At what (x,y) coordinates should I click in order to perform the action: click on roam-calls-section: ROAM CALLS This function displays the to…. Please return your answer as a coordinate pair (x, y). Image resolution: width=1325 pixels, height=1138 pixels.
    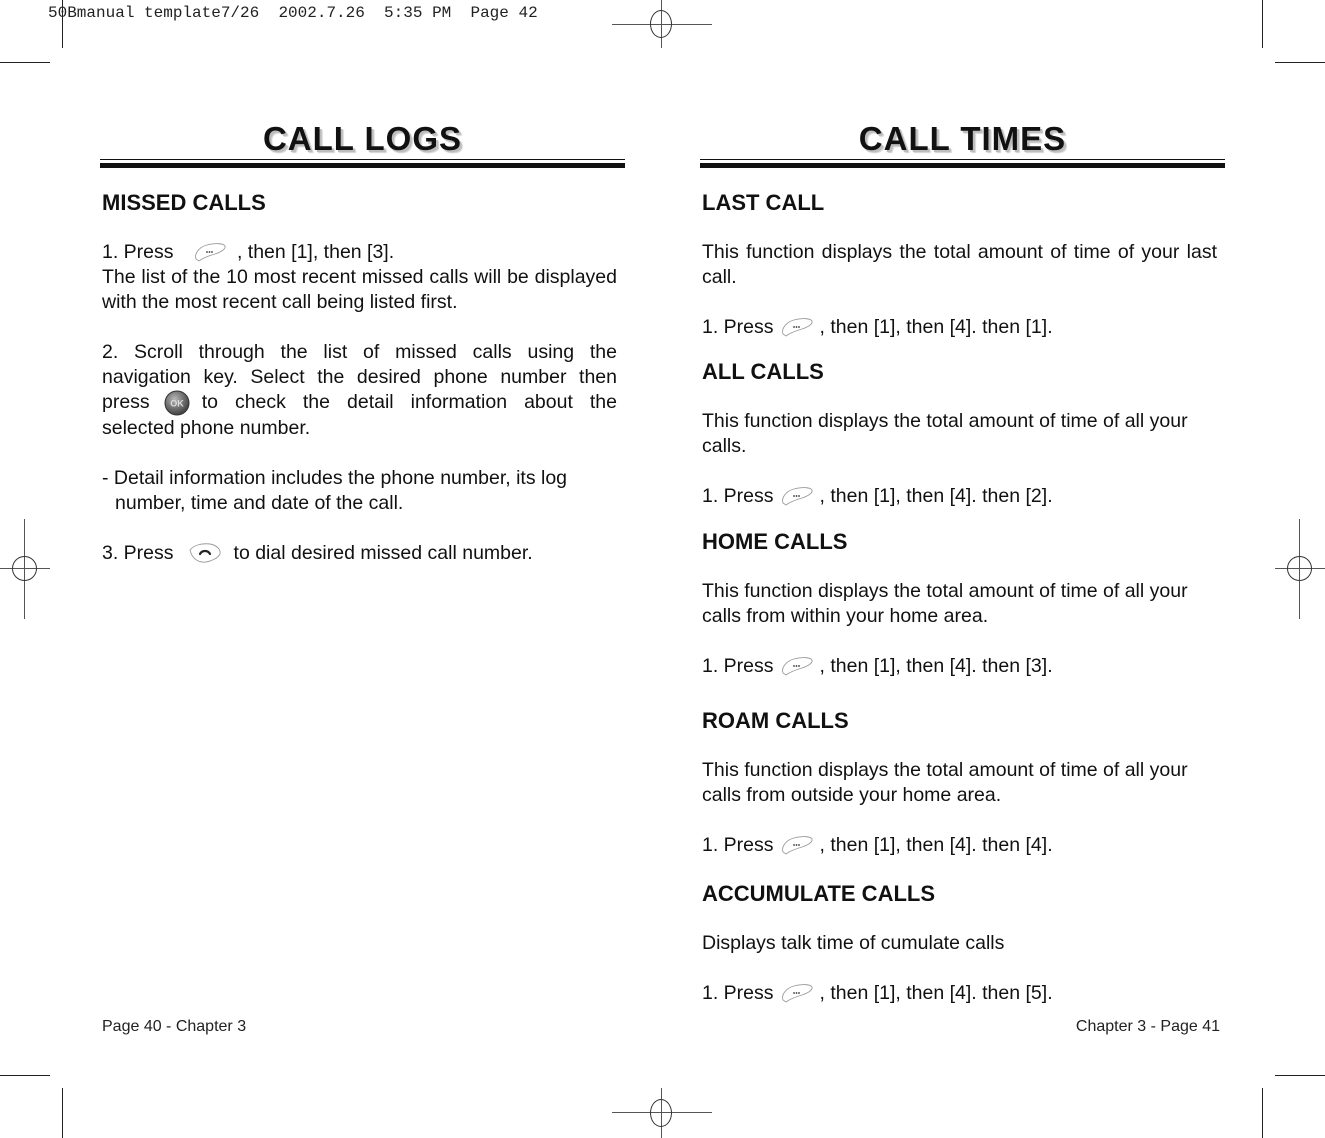
    Looking at the image, I should click on (959, 783).